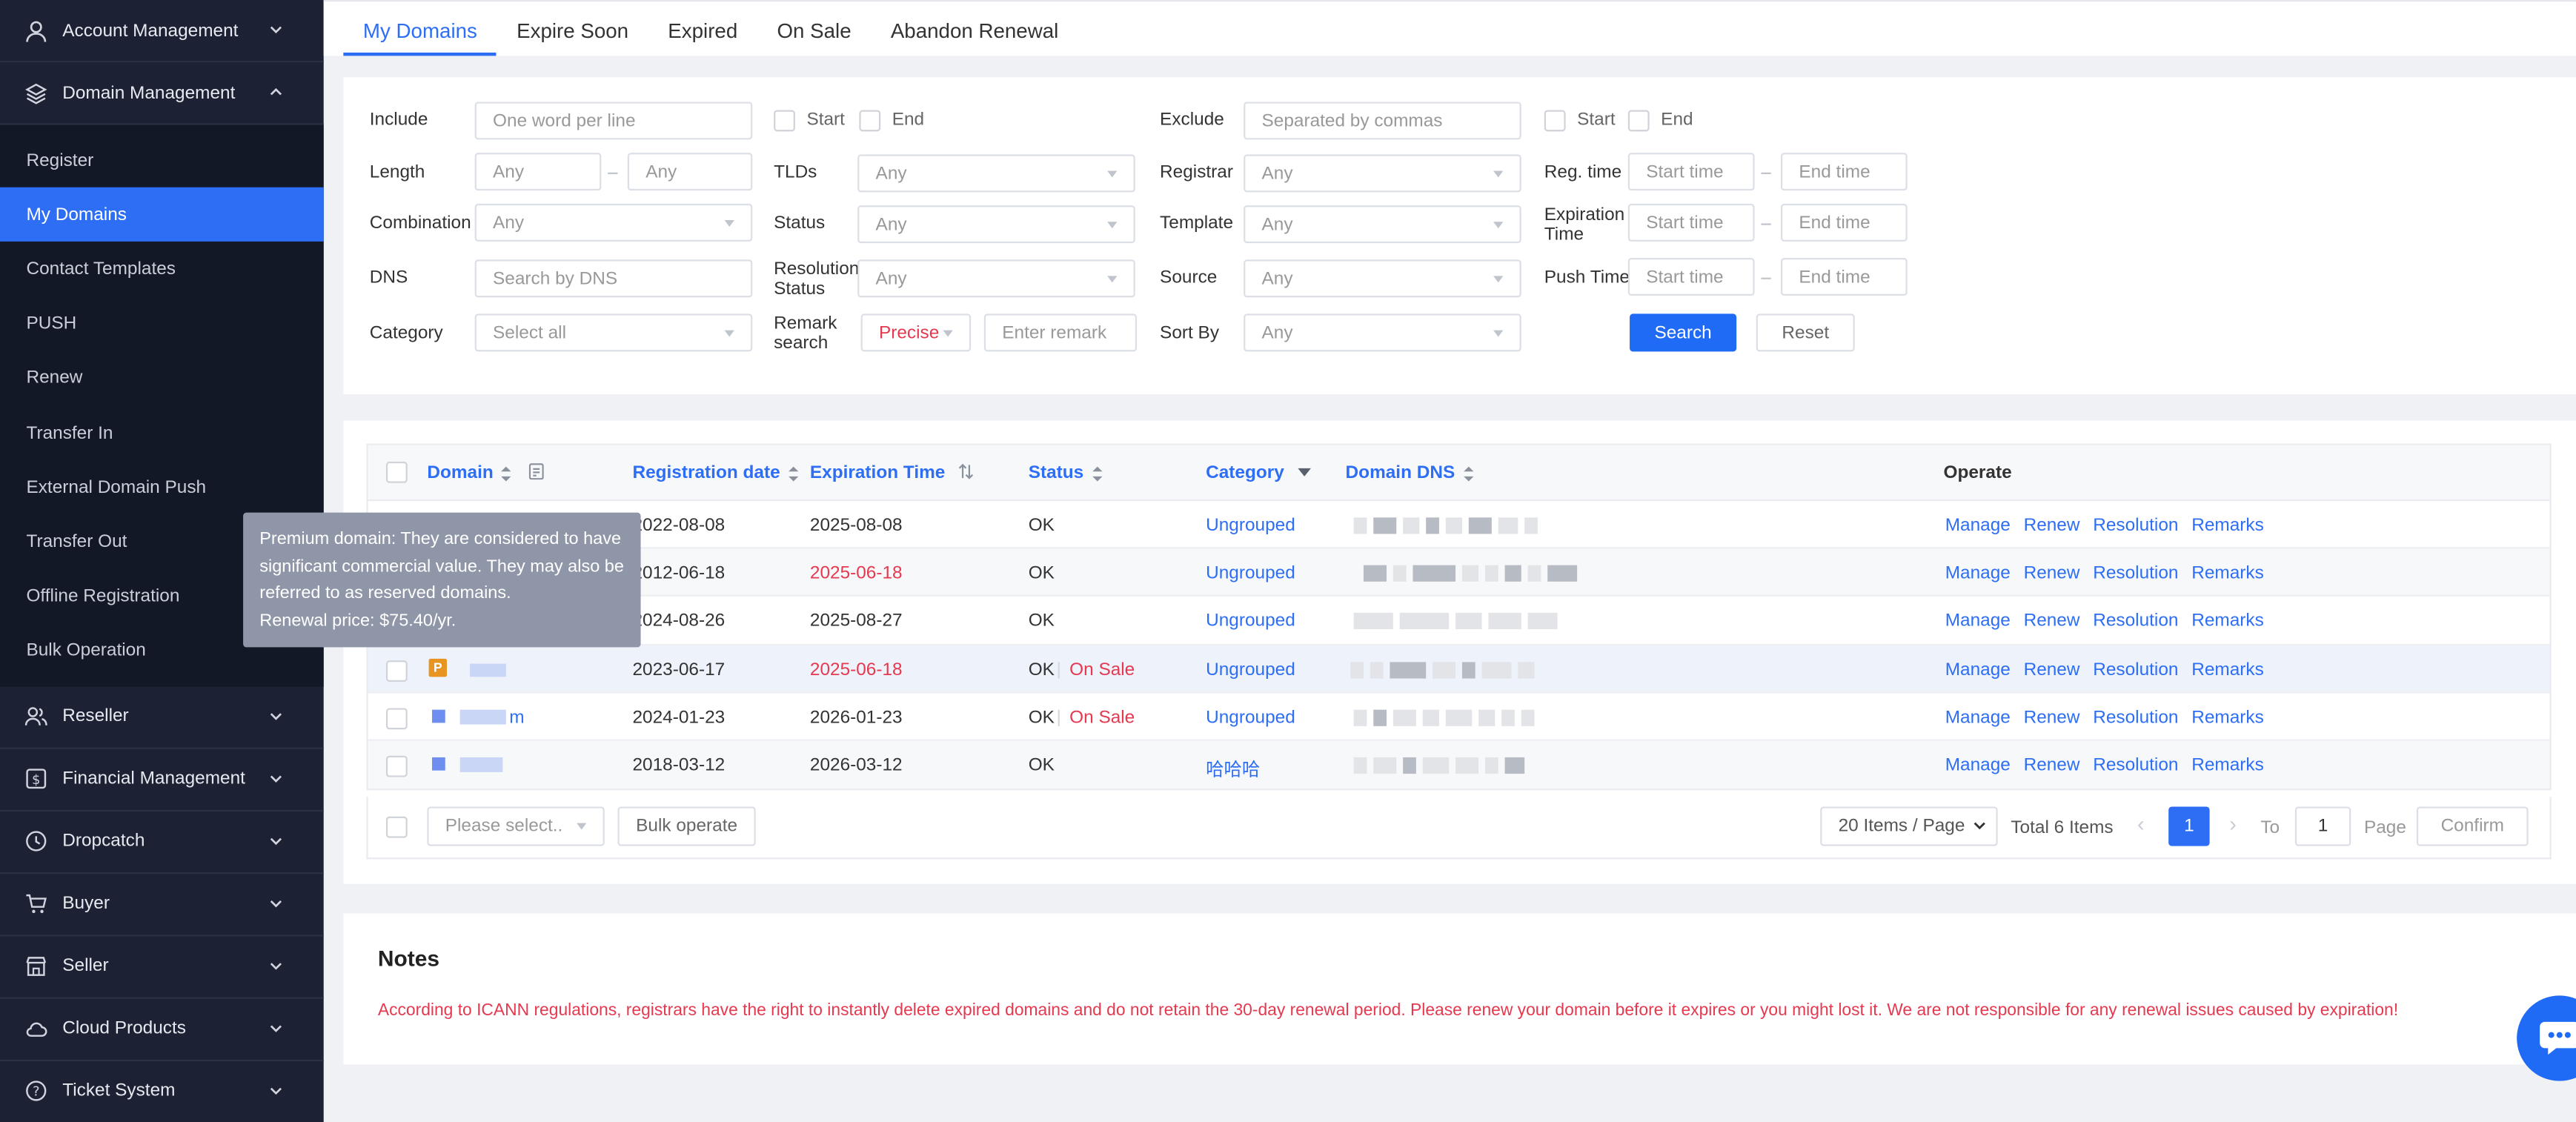 This screenshot has width=2576, height=1122. What do you see at coordinates (396, 472) in the screenshot?
I see `select-all-checkbox` at bounding box center [396, 472].